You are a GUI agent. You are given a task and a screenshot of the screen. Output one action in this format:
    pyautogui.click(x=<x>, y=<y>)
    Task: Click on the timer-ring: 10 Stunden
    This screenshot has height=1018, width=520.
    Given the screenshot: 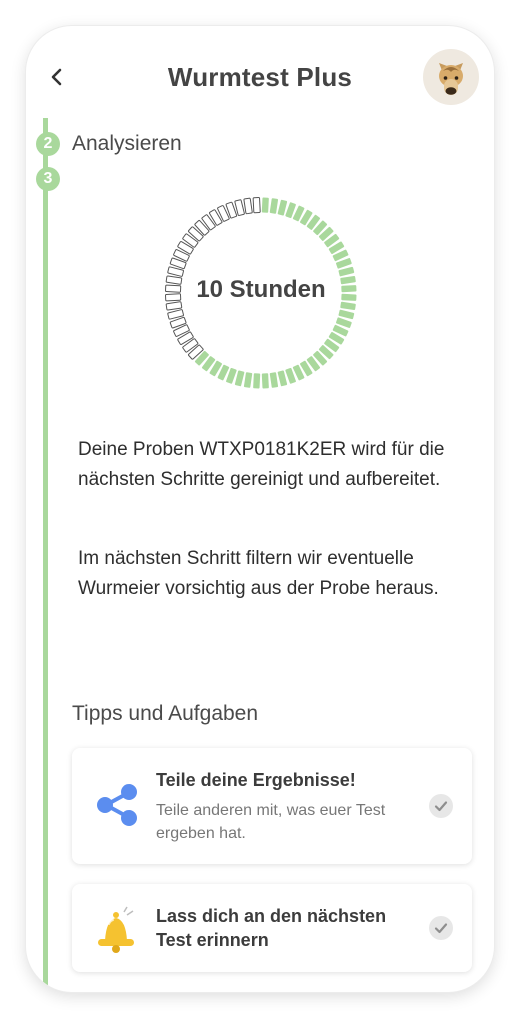 What is the action you would take?
    pyautogui.click(x=261, y=293)
    